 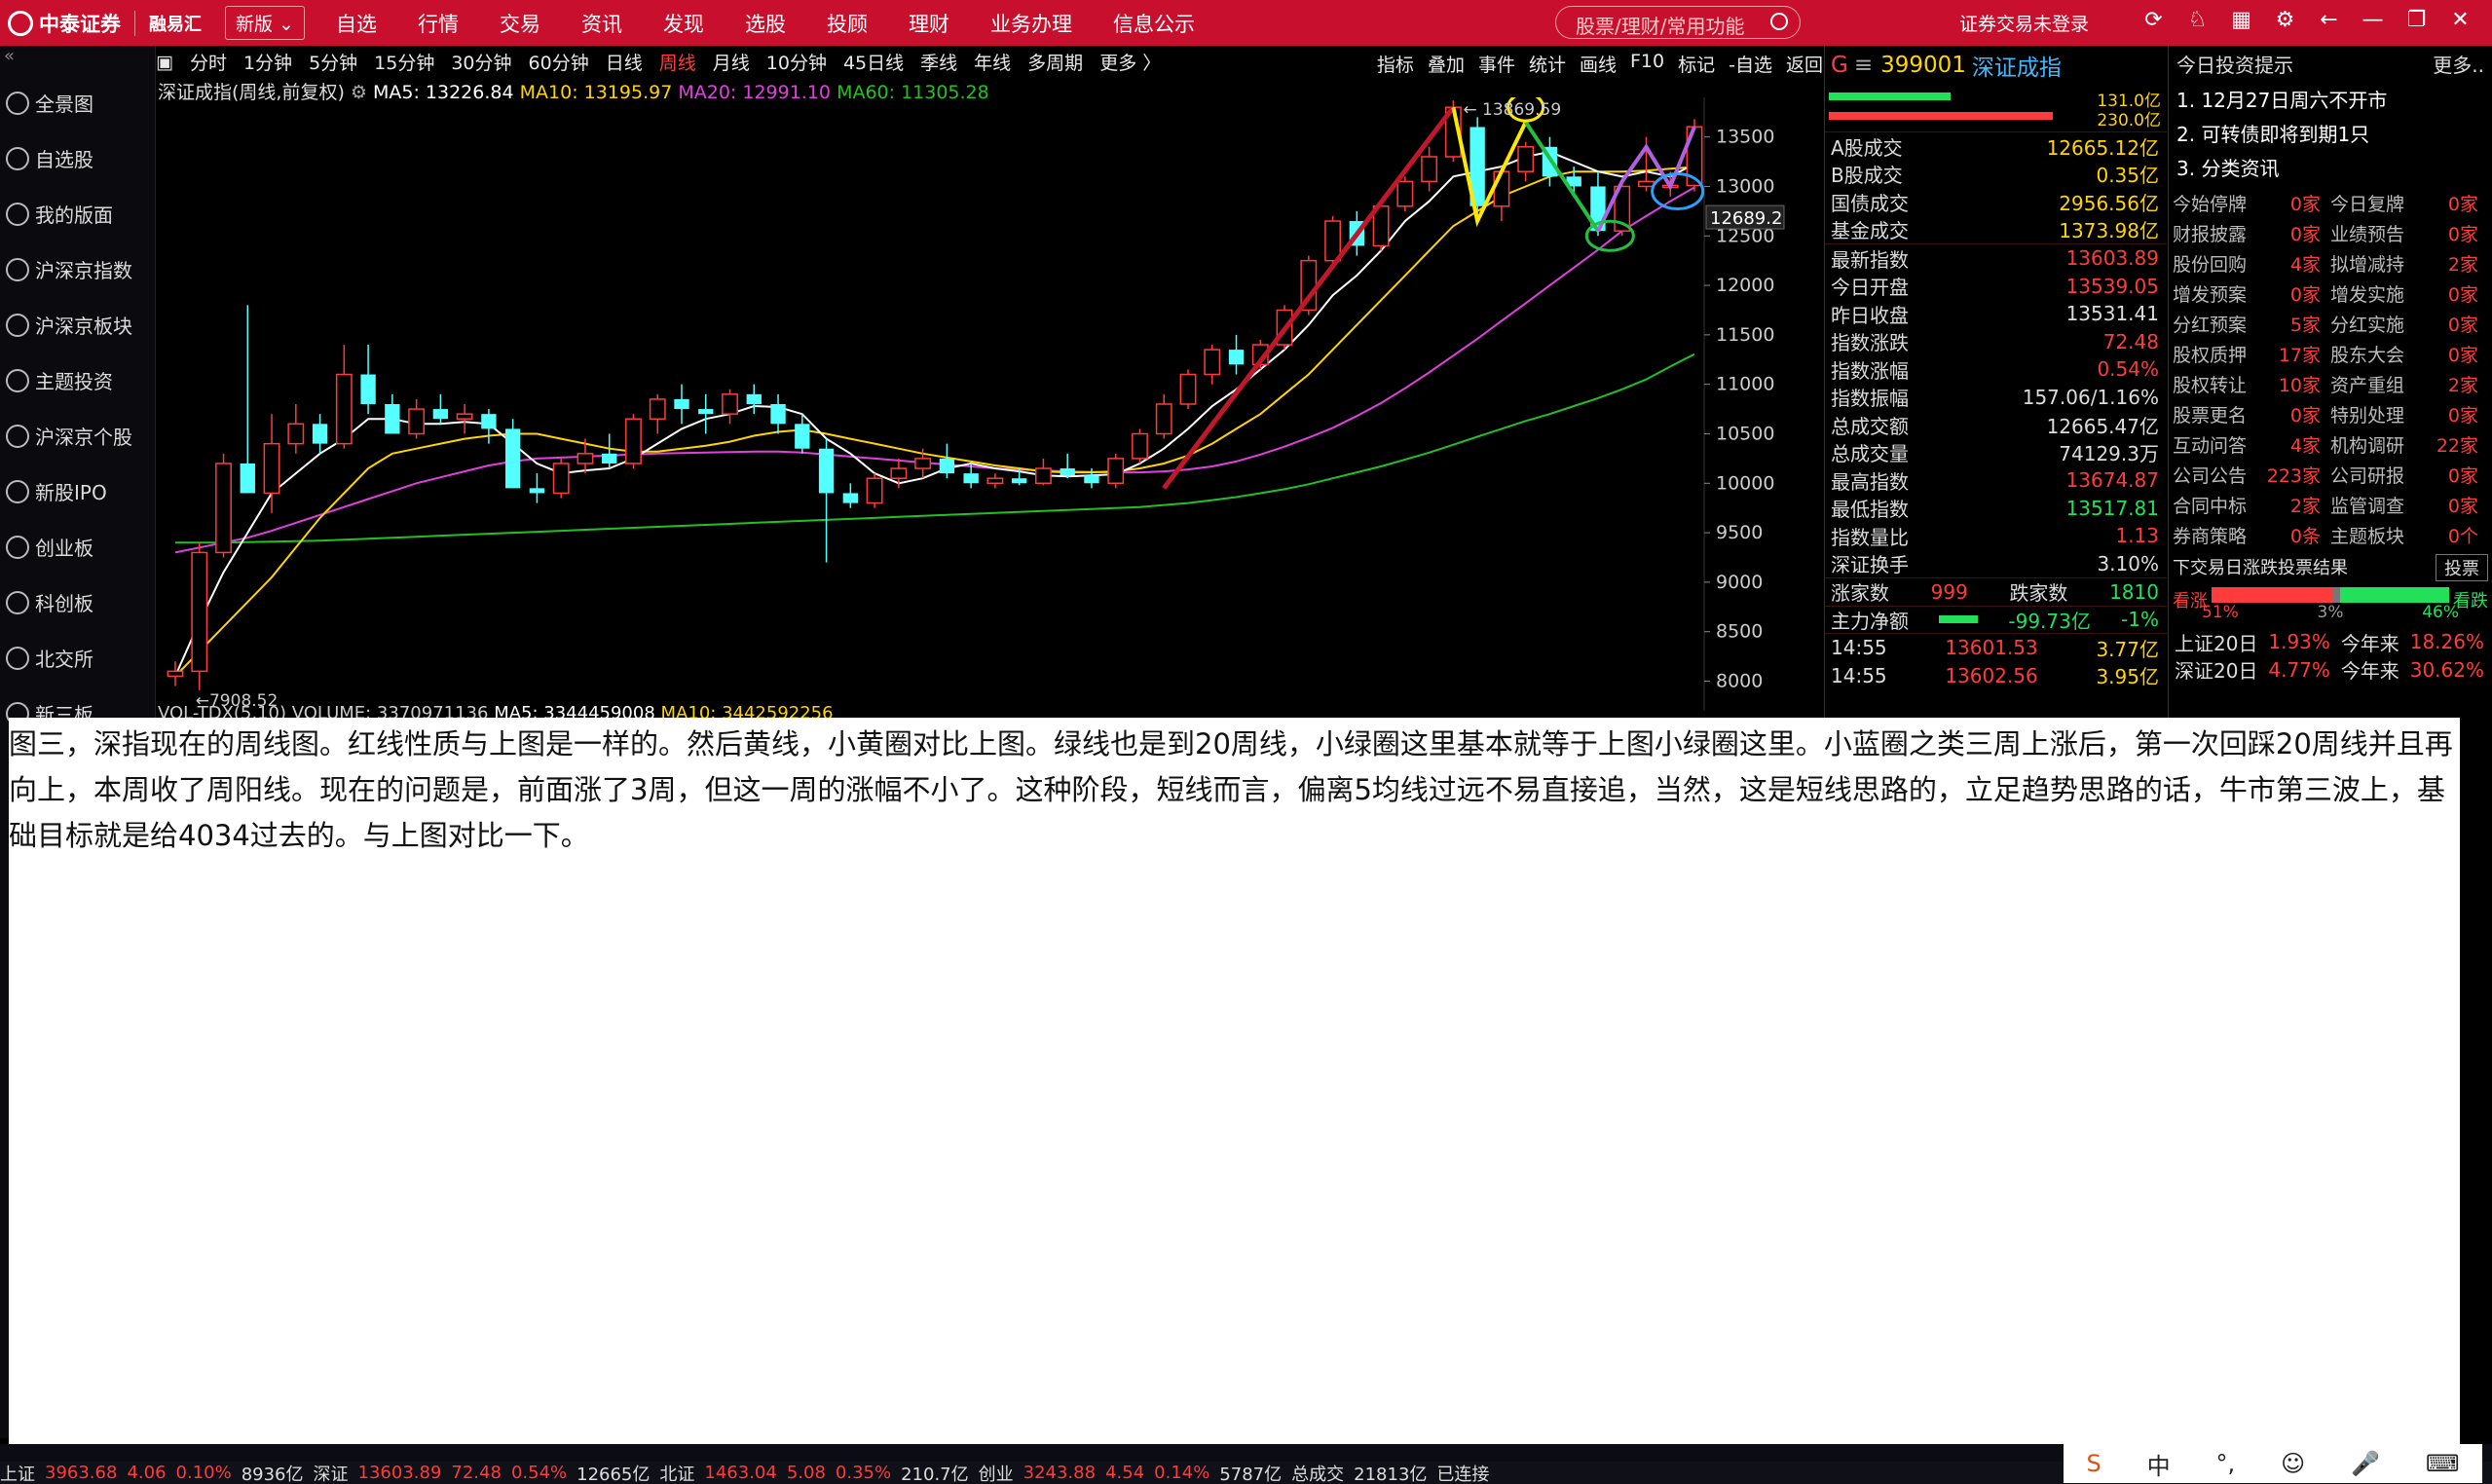 I want to click on event-item: 特别处理 0家, so click(x=2409, y=414).